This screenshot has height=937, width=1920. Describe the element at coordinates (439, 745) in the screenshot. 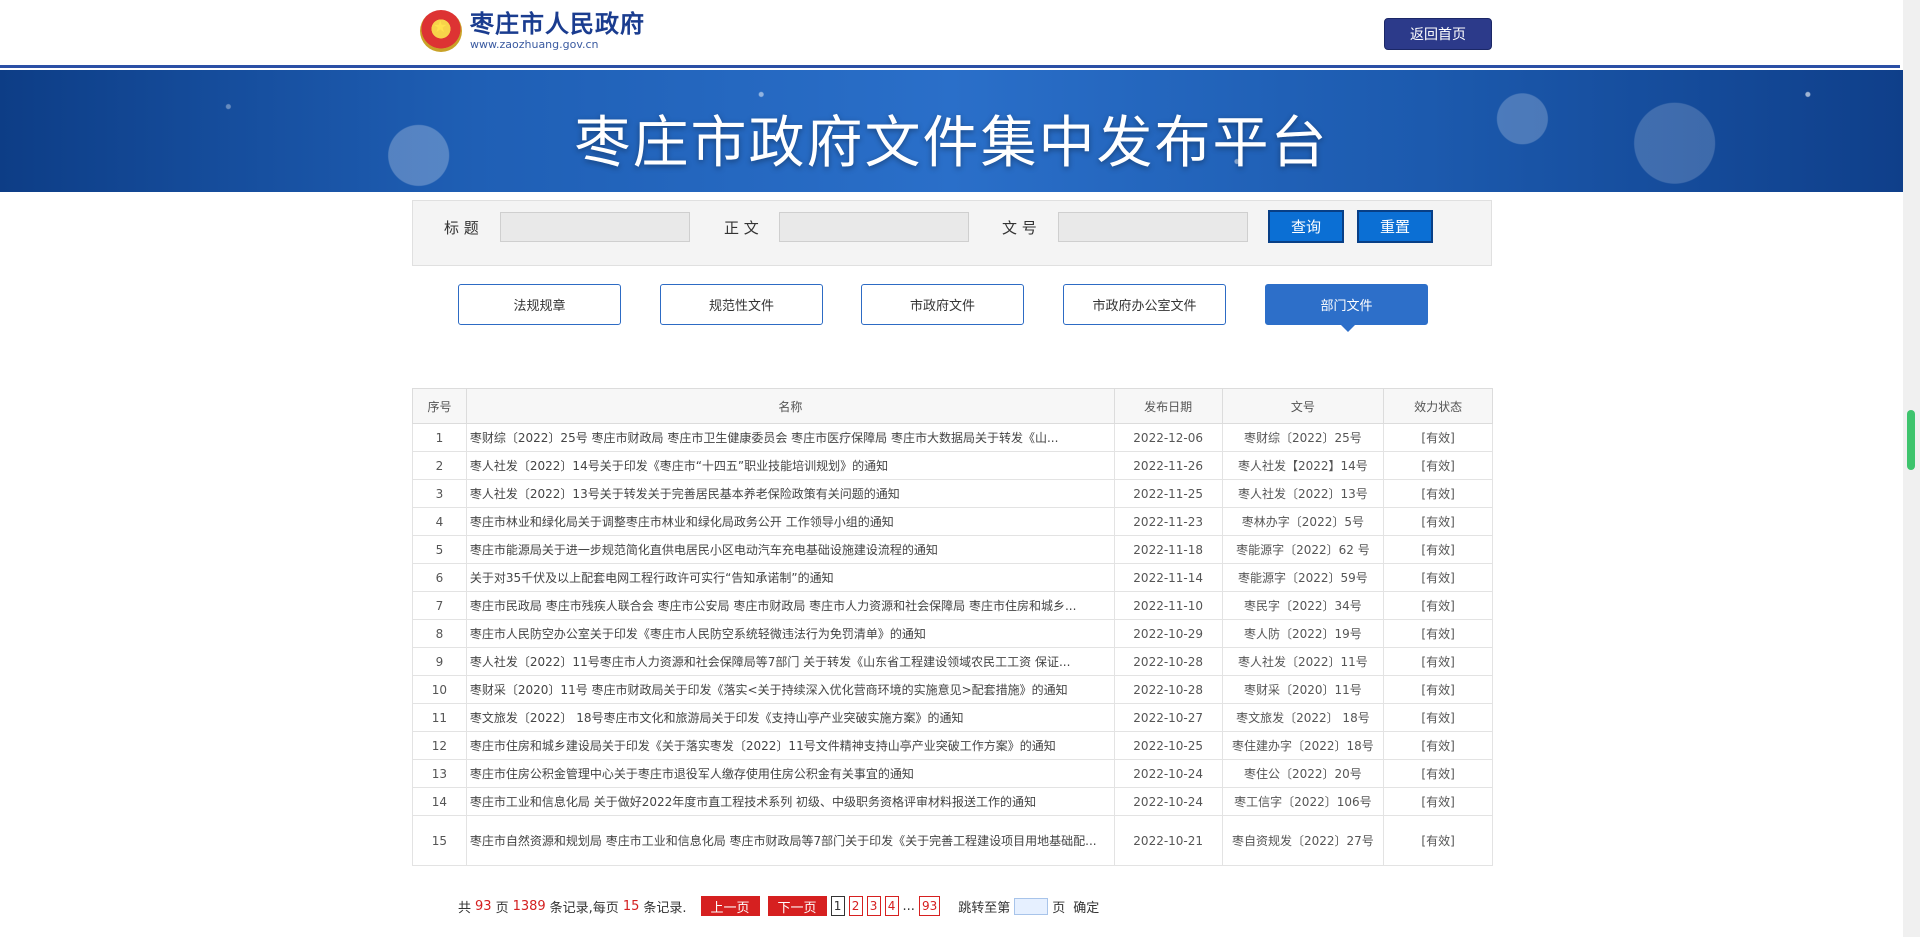

I see `row-no: 12` at that location.